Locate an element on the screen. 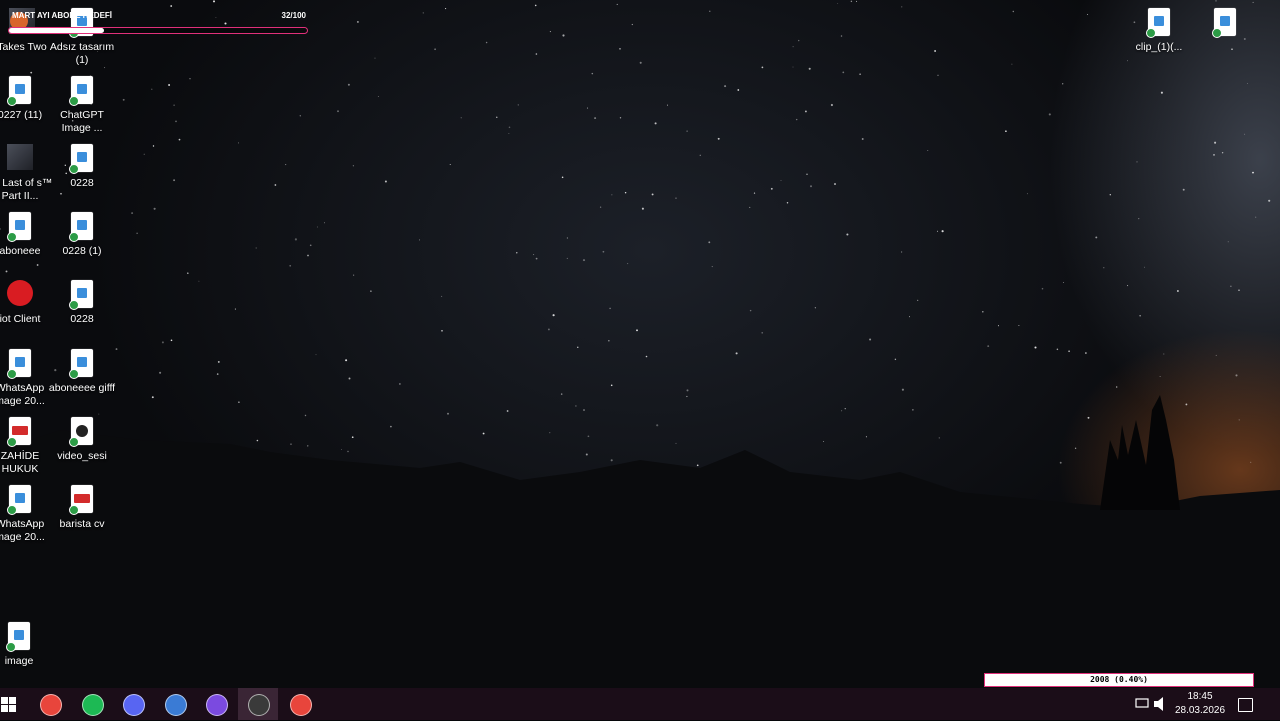 This screenshot has width=1280, height=721. desktop-icon-label: aboneeee gifff is located at coordinates (82, 388).